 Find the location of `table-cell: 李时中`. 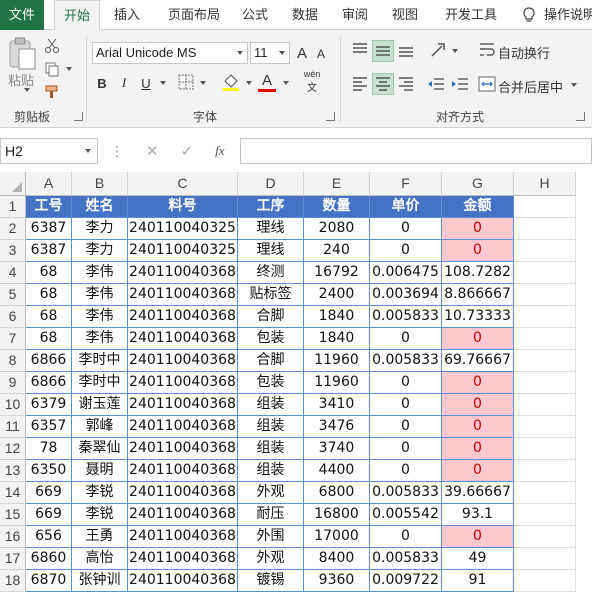

table-cell: 李时中 is located at coordinates (100, 361).